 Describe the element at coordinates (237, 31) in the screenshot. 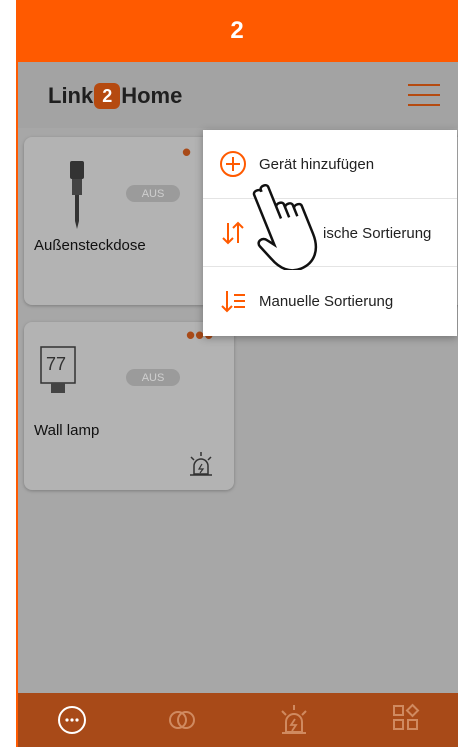

I see `step-number: 2` at that location.